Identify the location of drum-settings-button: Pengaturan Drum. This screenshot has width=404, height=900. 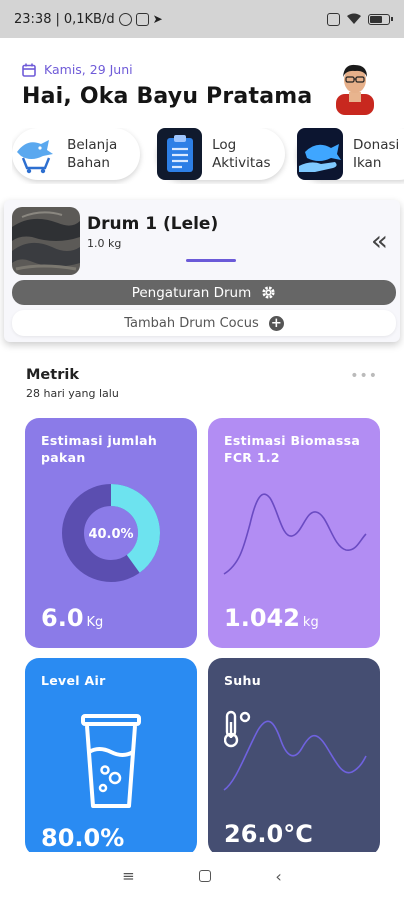
(204, 292).